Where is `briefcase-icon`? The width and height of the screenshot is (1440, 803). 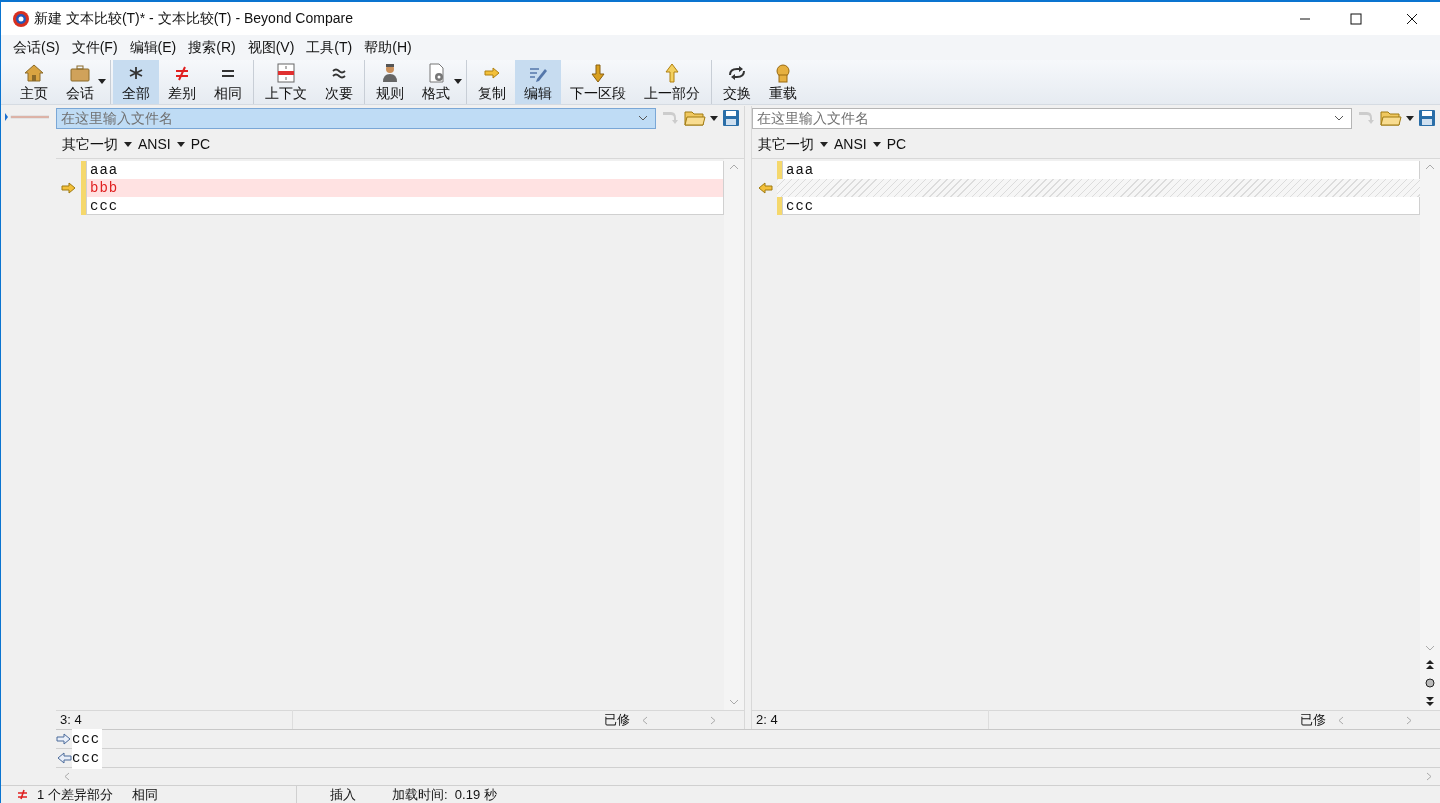 briefcase-icon is located at coordinates (80, 73).